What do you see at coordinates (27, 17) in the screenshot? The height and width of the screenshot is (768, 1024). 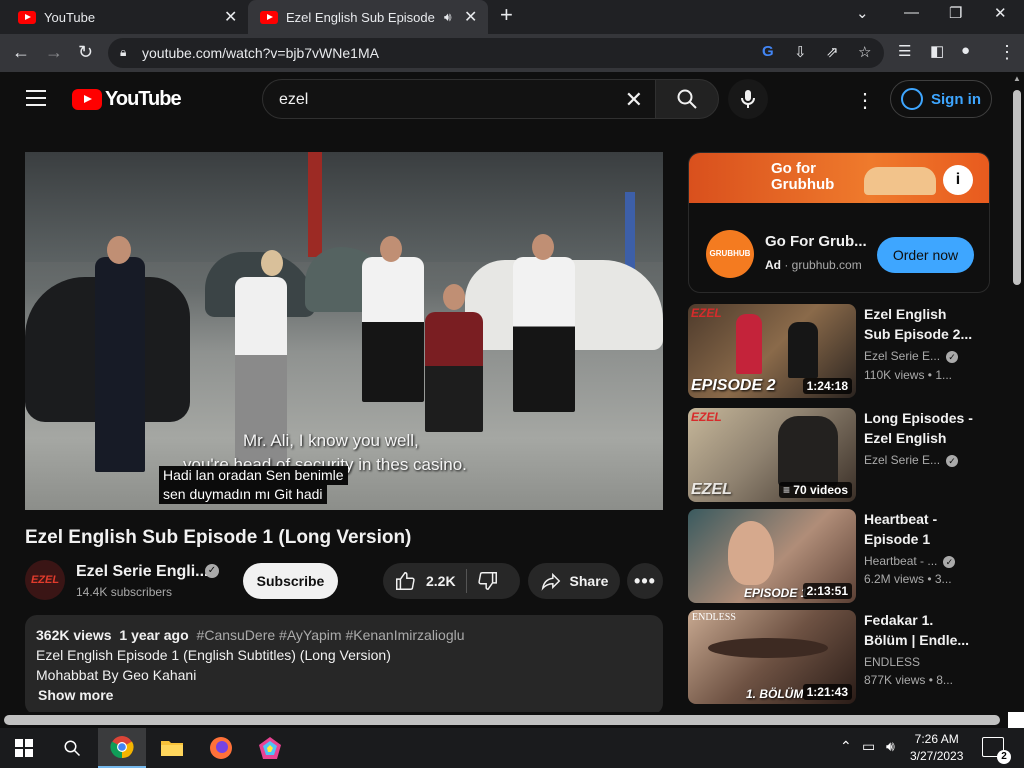 I see `youtube-favicon-icon` at bounding box center [27, 17].